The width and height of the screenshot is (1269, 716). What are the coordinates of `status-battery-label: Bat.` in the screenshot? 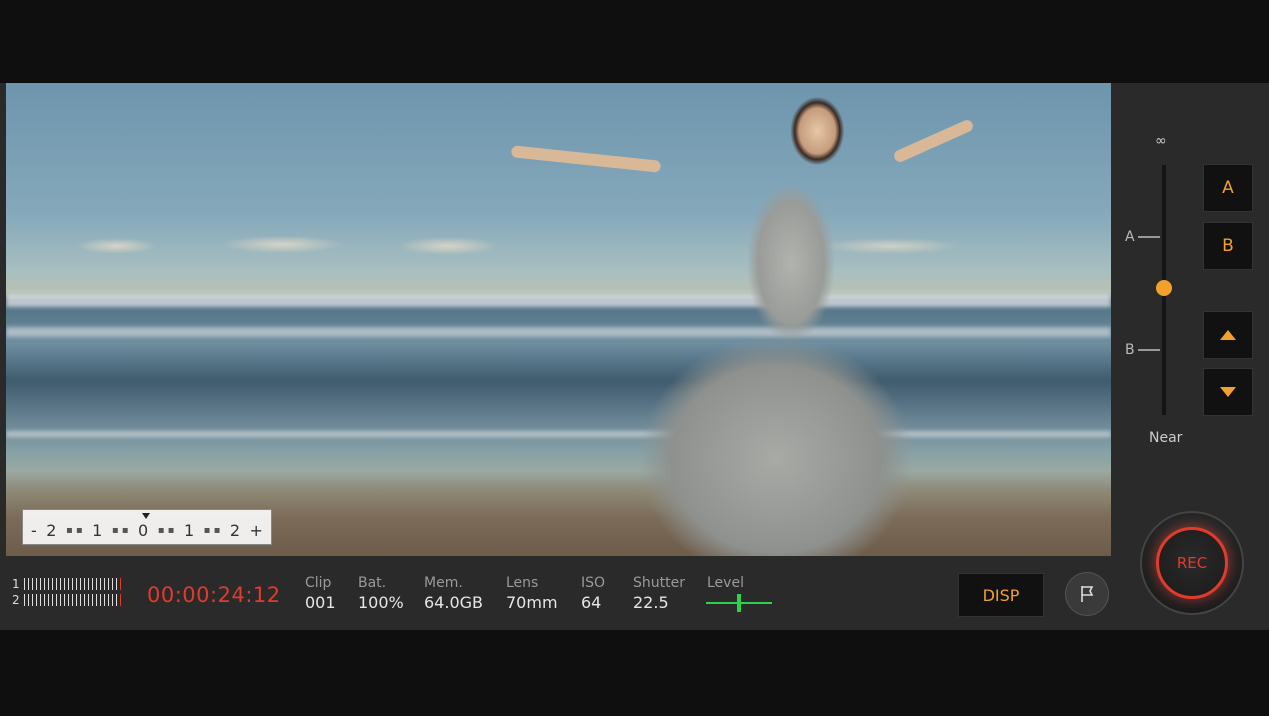 It's located at (372, 583).